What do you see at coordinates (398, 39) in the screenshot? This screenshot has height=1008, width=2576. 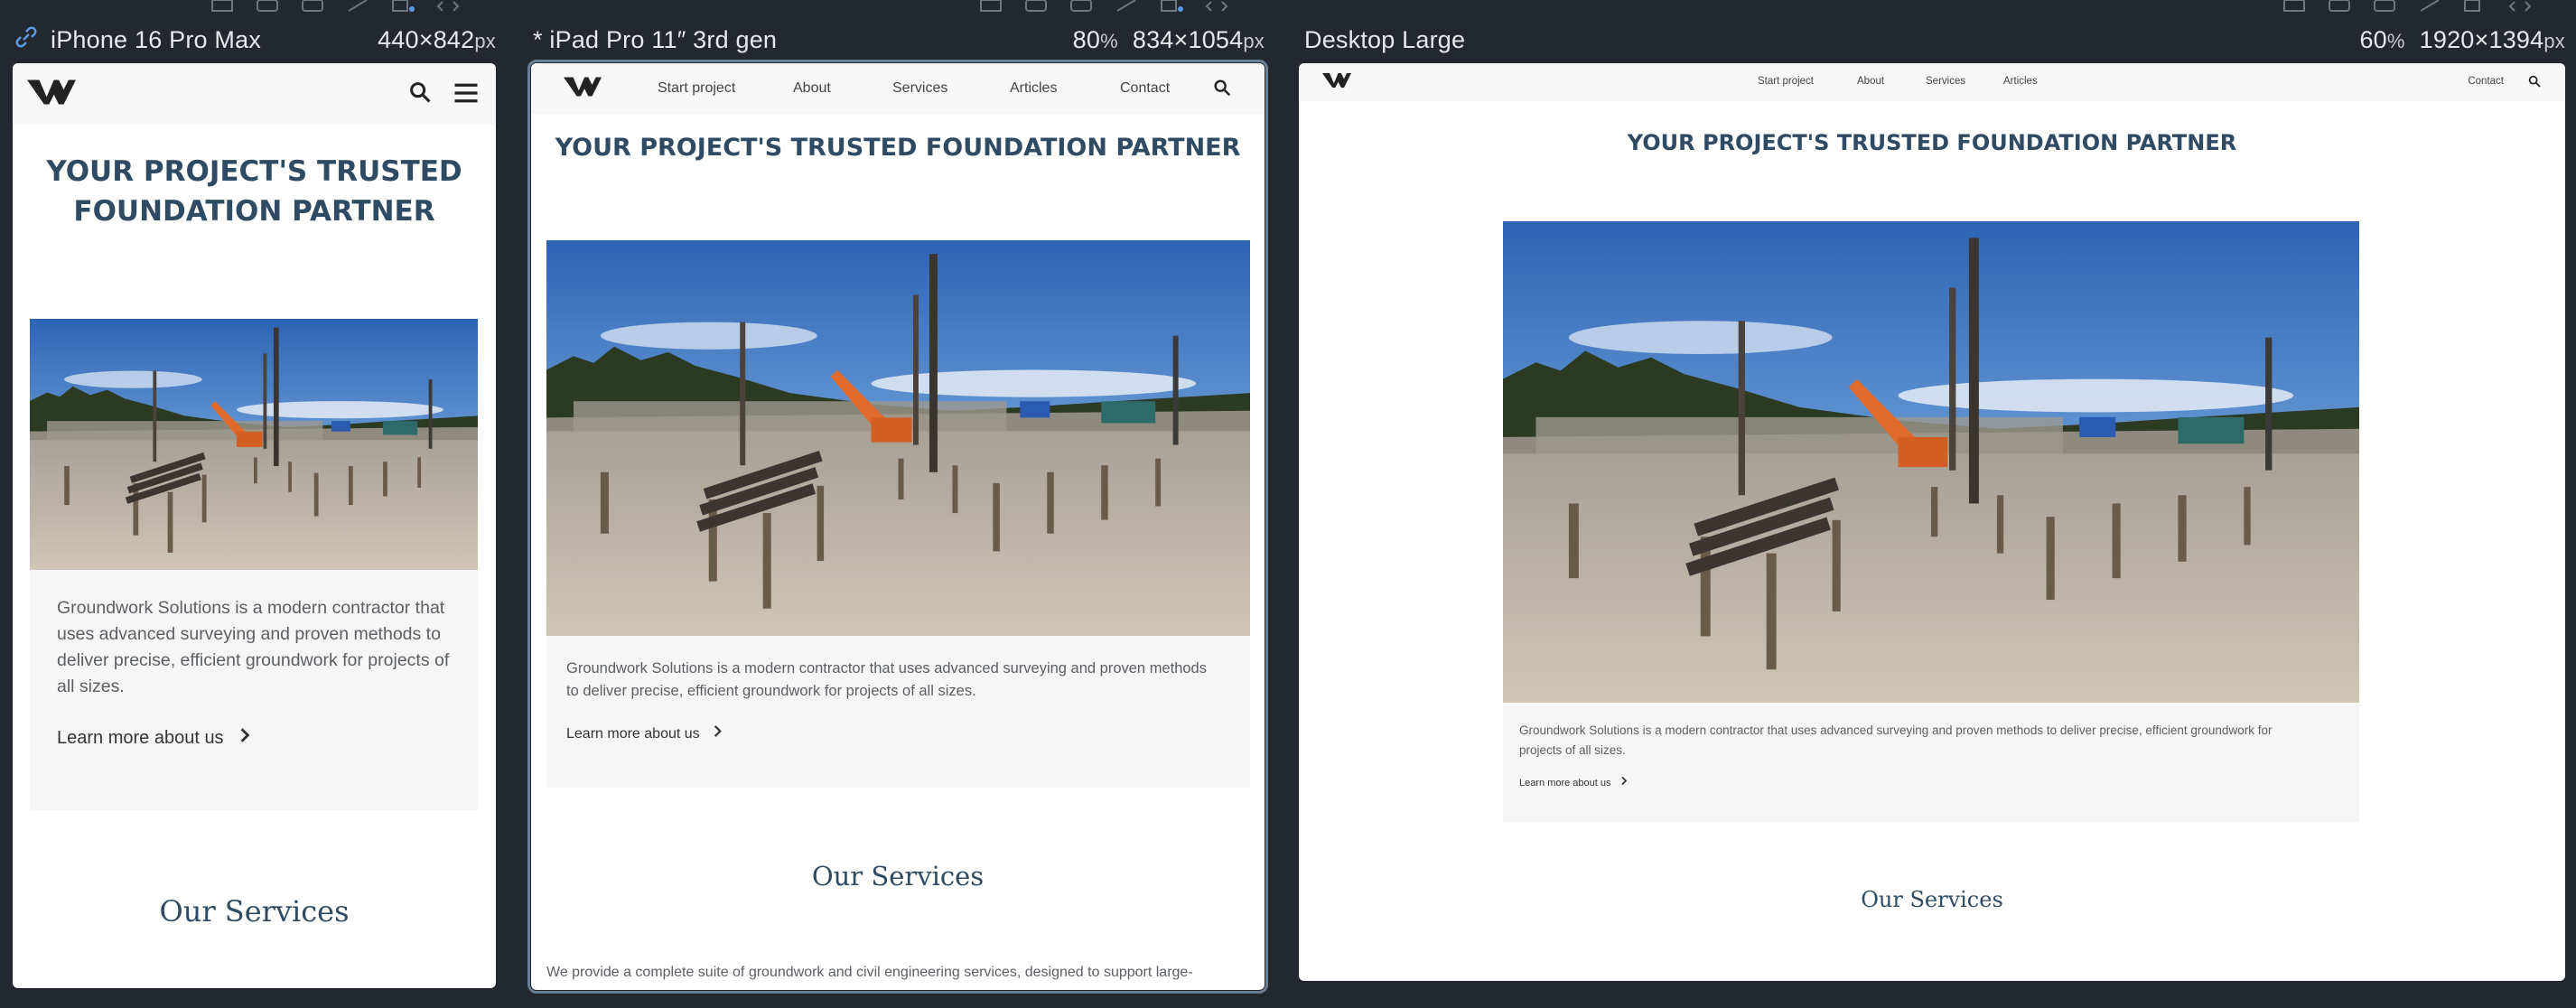 I see `viewport-width: 440` at bounding box center [398, 39].